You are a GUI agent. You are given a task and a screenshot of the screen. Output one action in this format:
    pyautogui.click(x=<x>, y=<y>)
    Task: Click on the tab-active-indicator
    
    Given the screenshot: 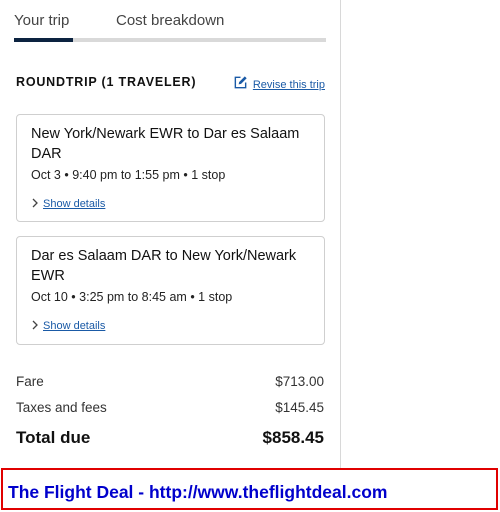 What is the action you would take?
    pyautogui.click(x=43, y=40)
    